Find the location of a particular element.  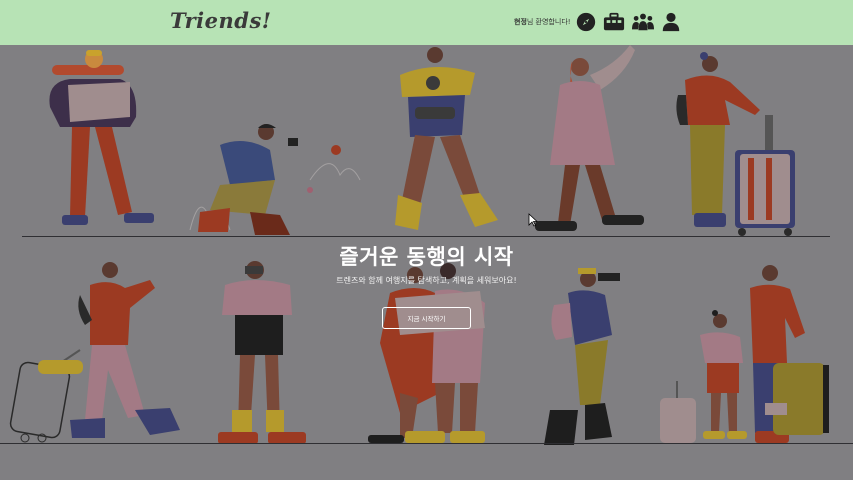

user-icon is located at coordinates (671, 22).